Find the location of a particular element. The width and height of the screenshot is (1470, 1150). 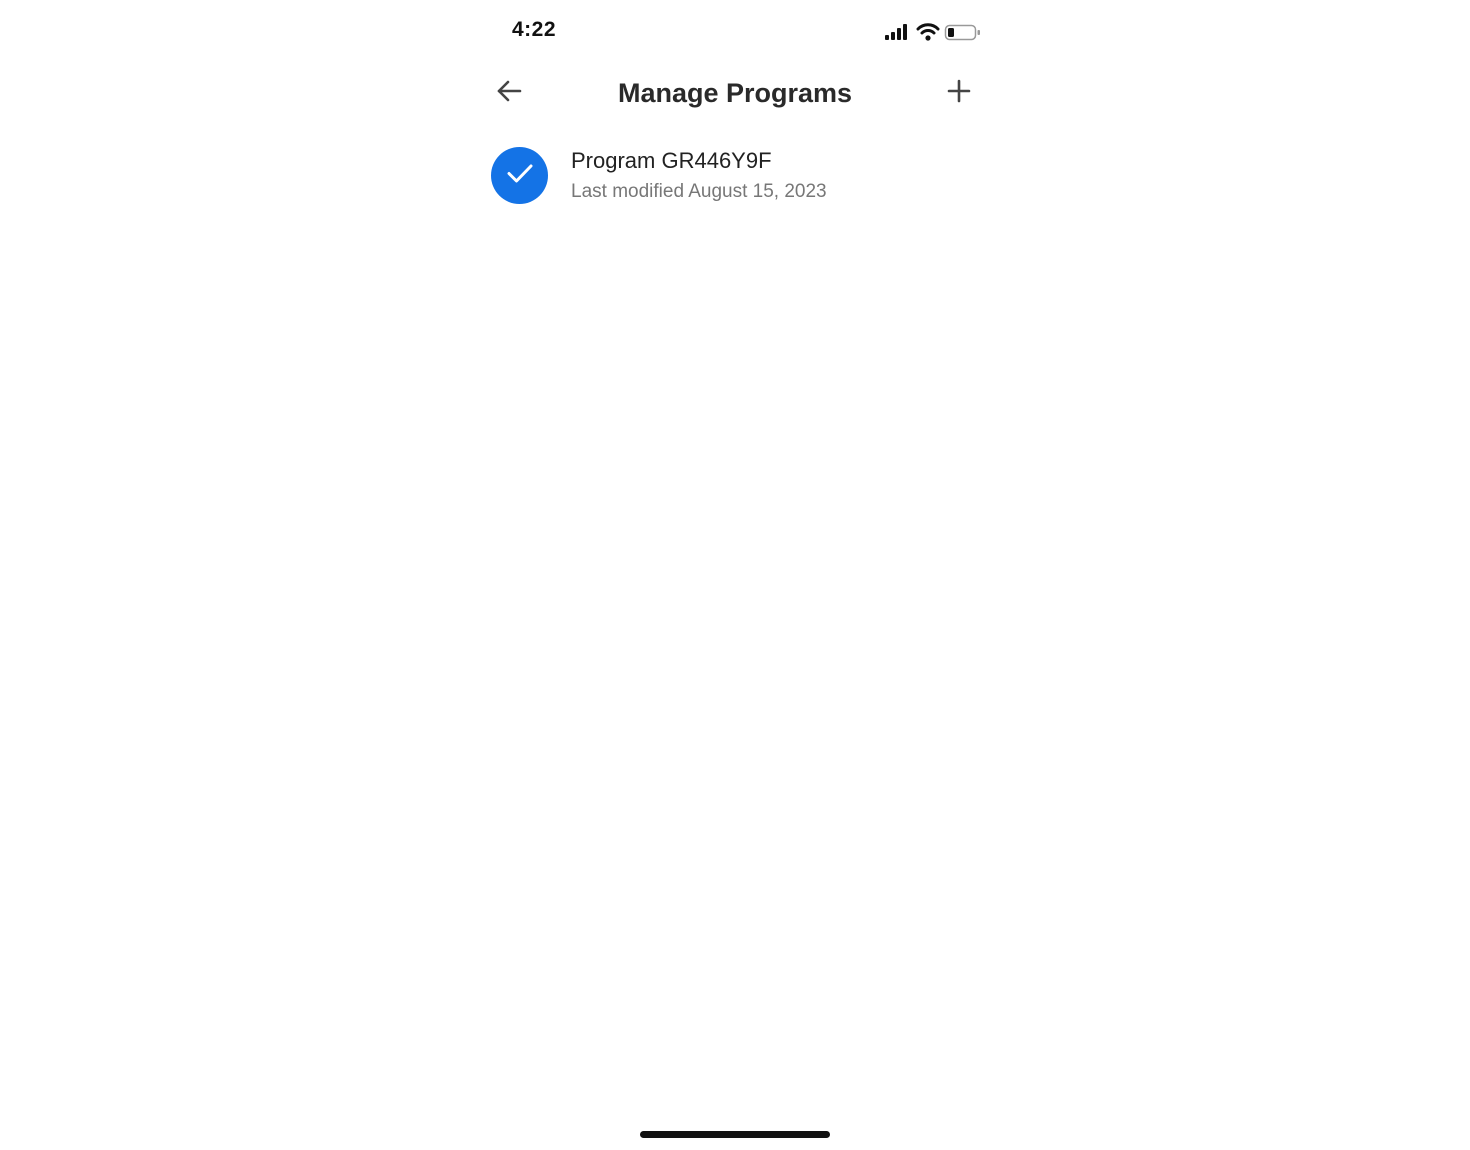

wifi-icon is located at coordinates (928, 32).